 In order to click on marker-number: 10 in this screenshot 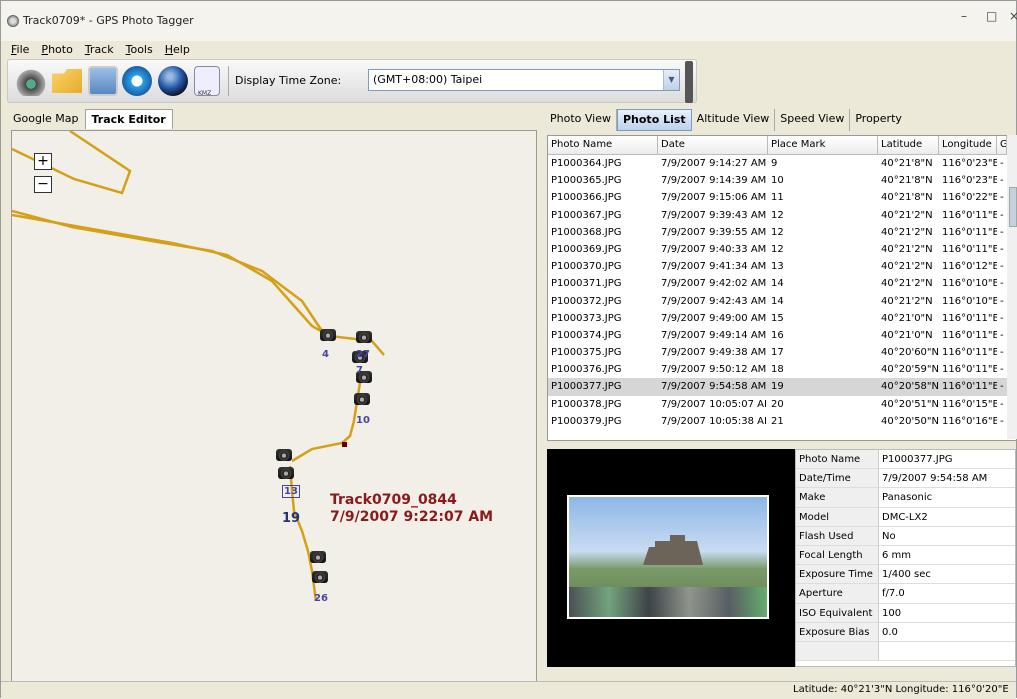, I will do `click(363, 420)`.